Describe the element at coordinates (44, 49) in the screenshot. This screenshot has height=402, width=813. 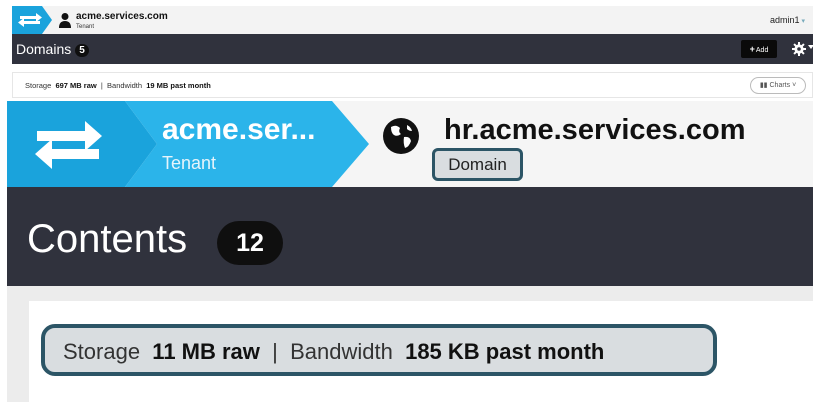
I see `domains-title-text: Domains` at that location.